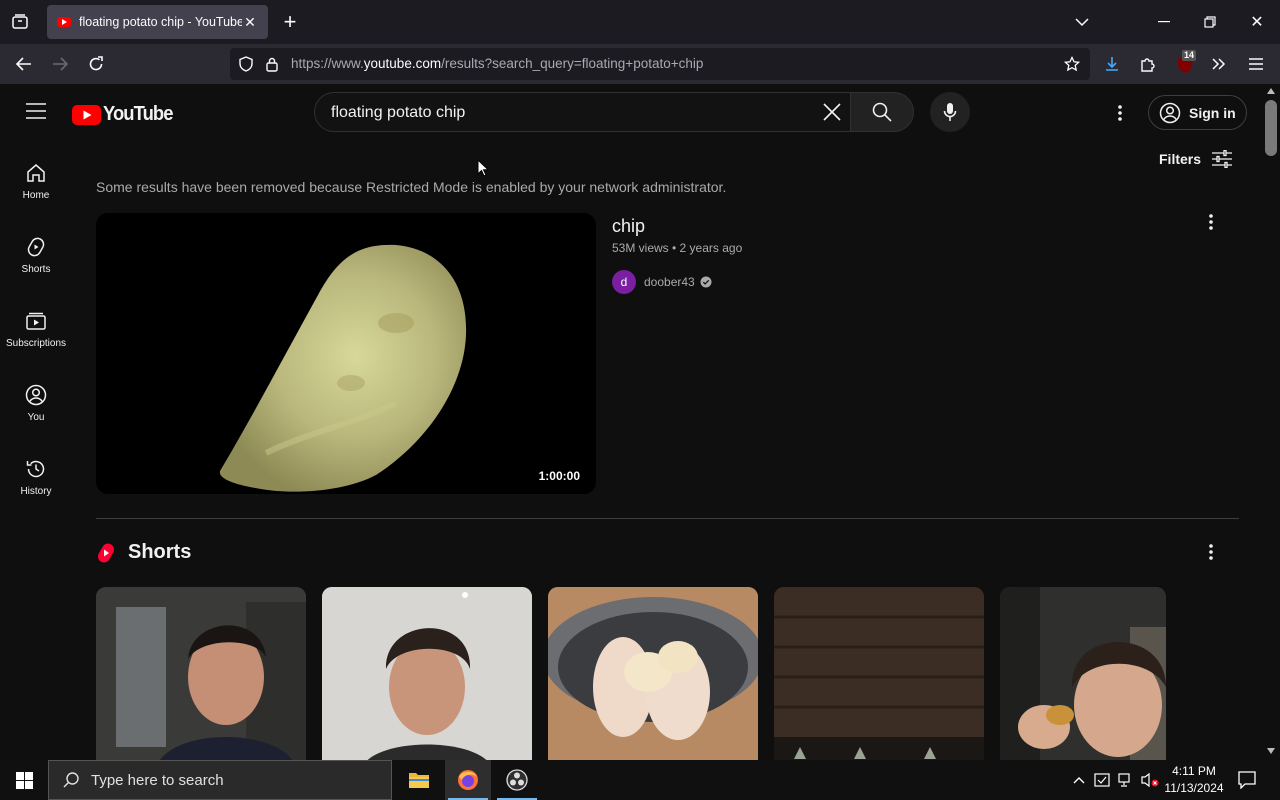 The height and width of the screenshot is (800, 1280). I want to click on downloads-icon, so click(1112, 64).